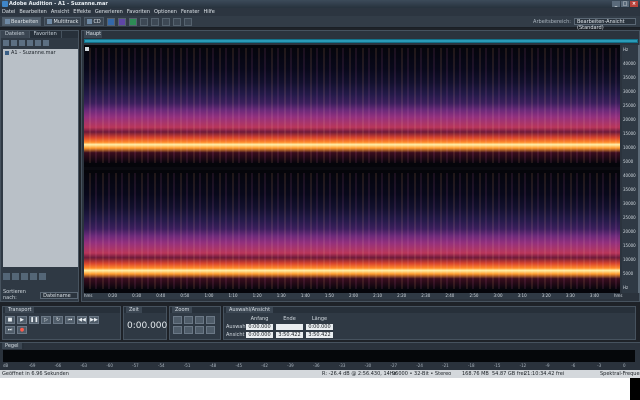  I want to click on play-to-end-button: ▷, so click(46, 320).